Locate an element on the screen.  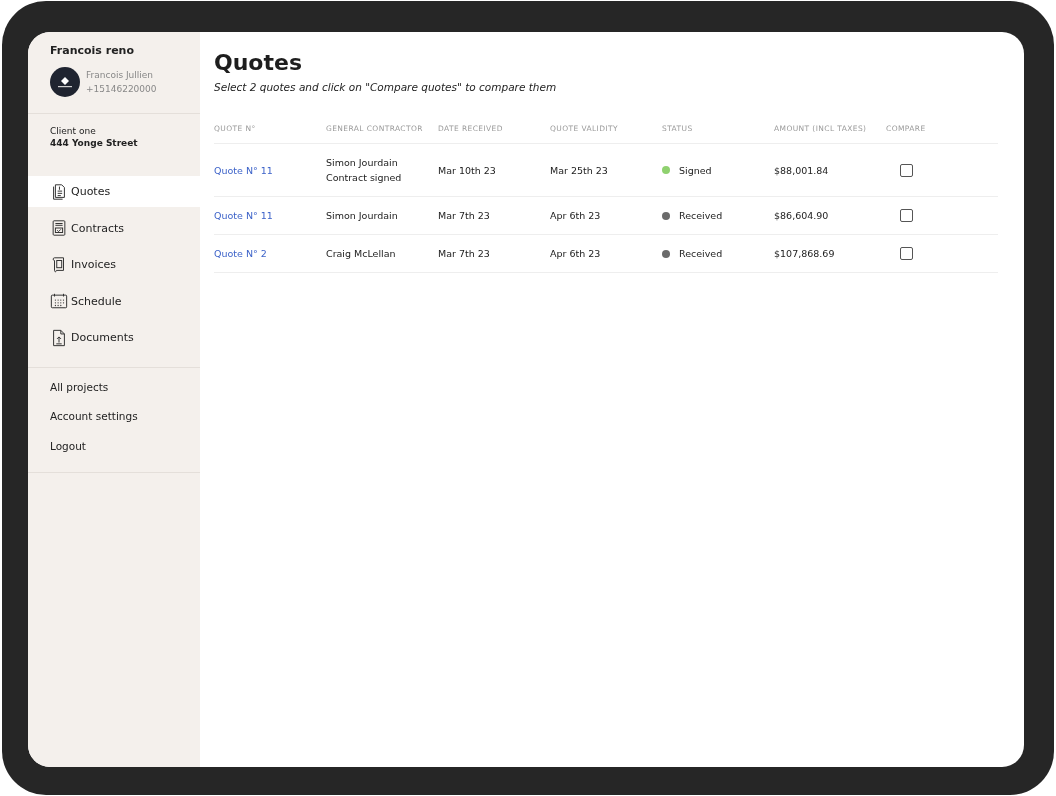
table-cell-text: Simon Jourdain is located at coordinates (362, 216).